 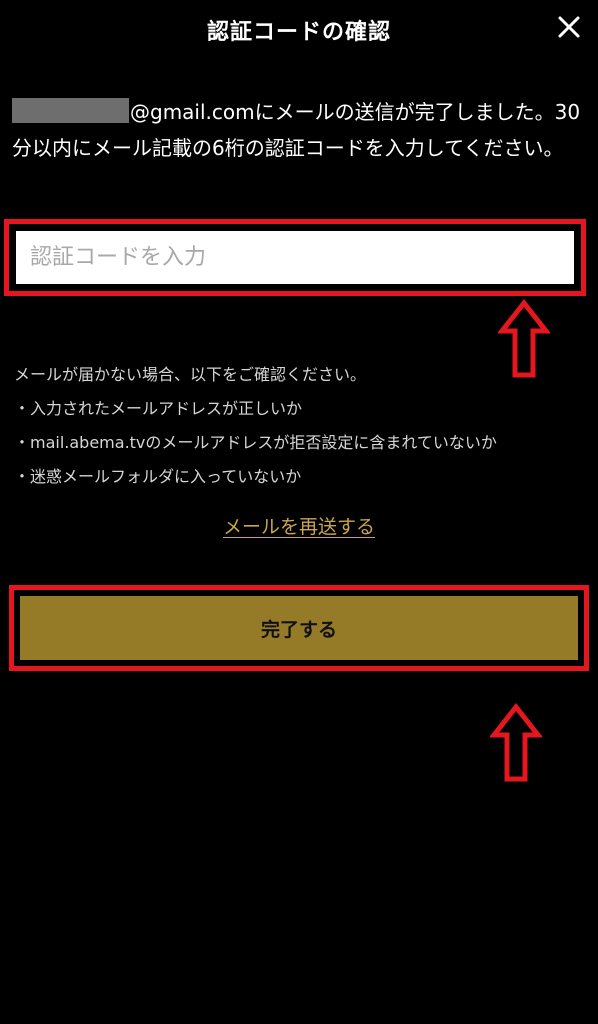 What do you see at coordinates (70, 110) in the screenshot?
I see `redacted-email-user` at bounding box center [70, 110].